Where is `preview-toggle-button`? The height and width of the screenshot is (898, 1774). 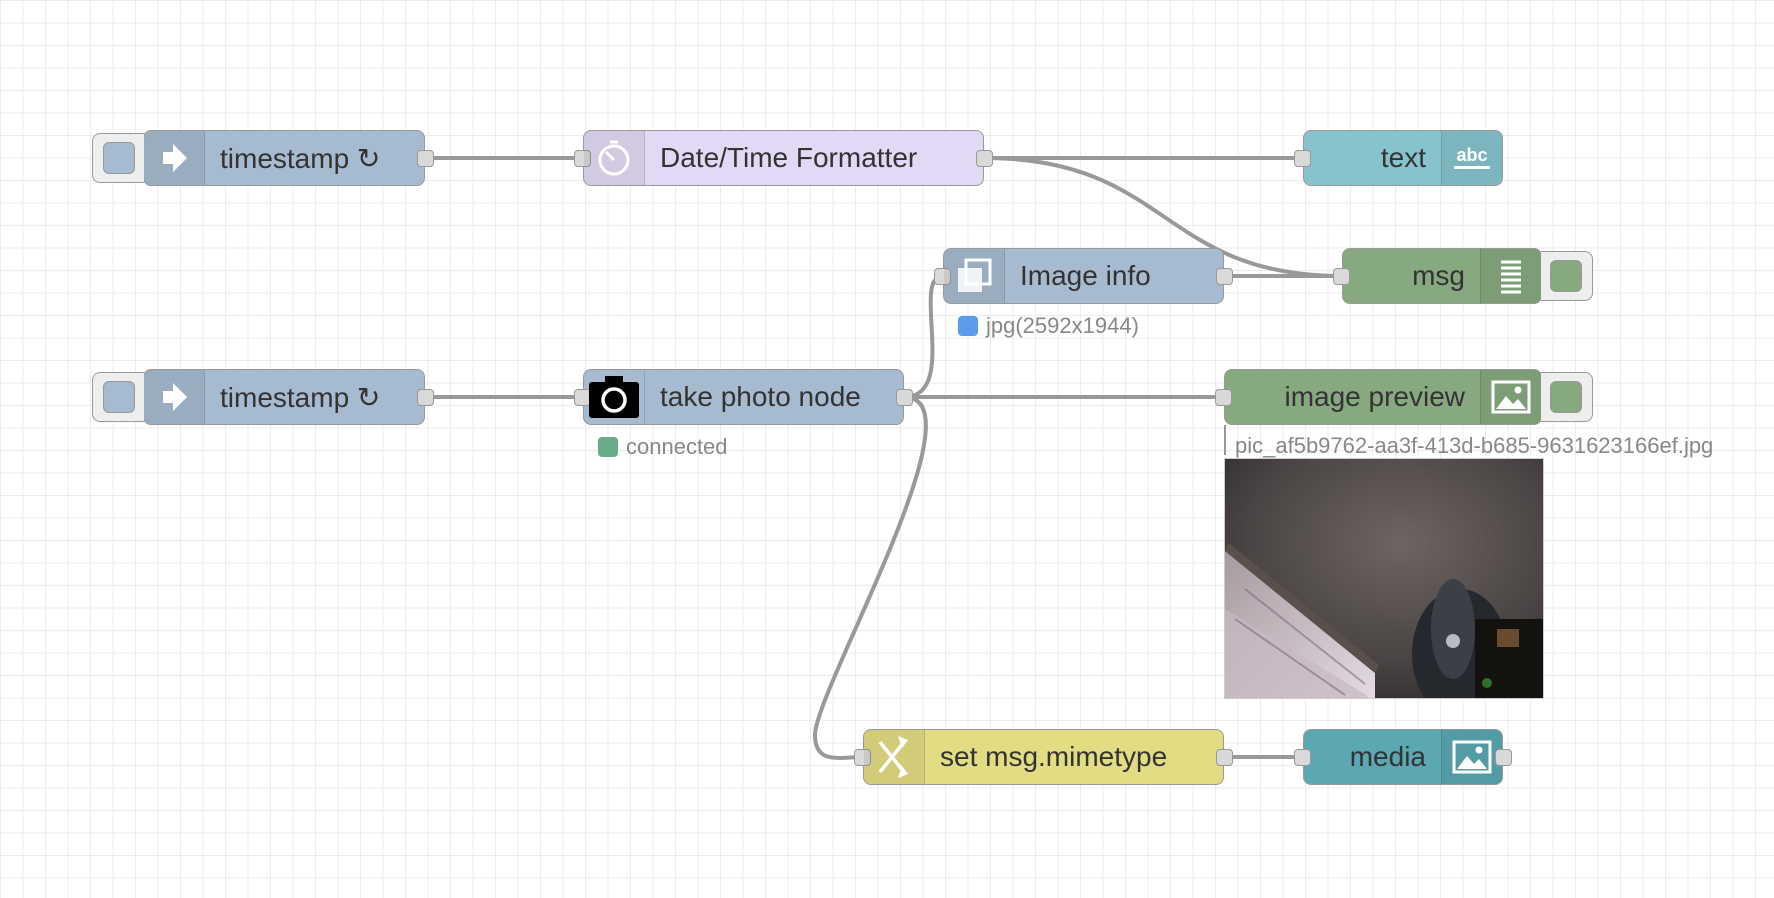 preview-toggle-button is located at coordinates (1567, 397).